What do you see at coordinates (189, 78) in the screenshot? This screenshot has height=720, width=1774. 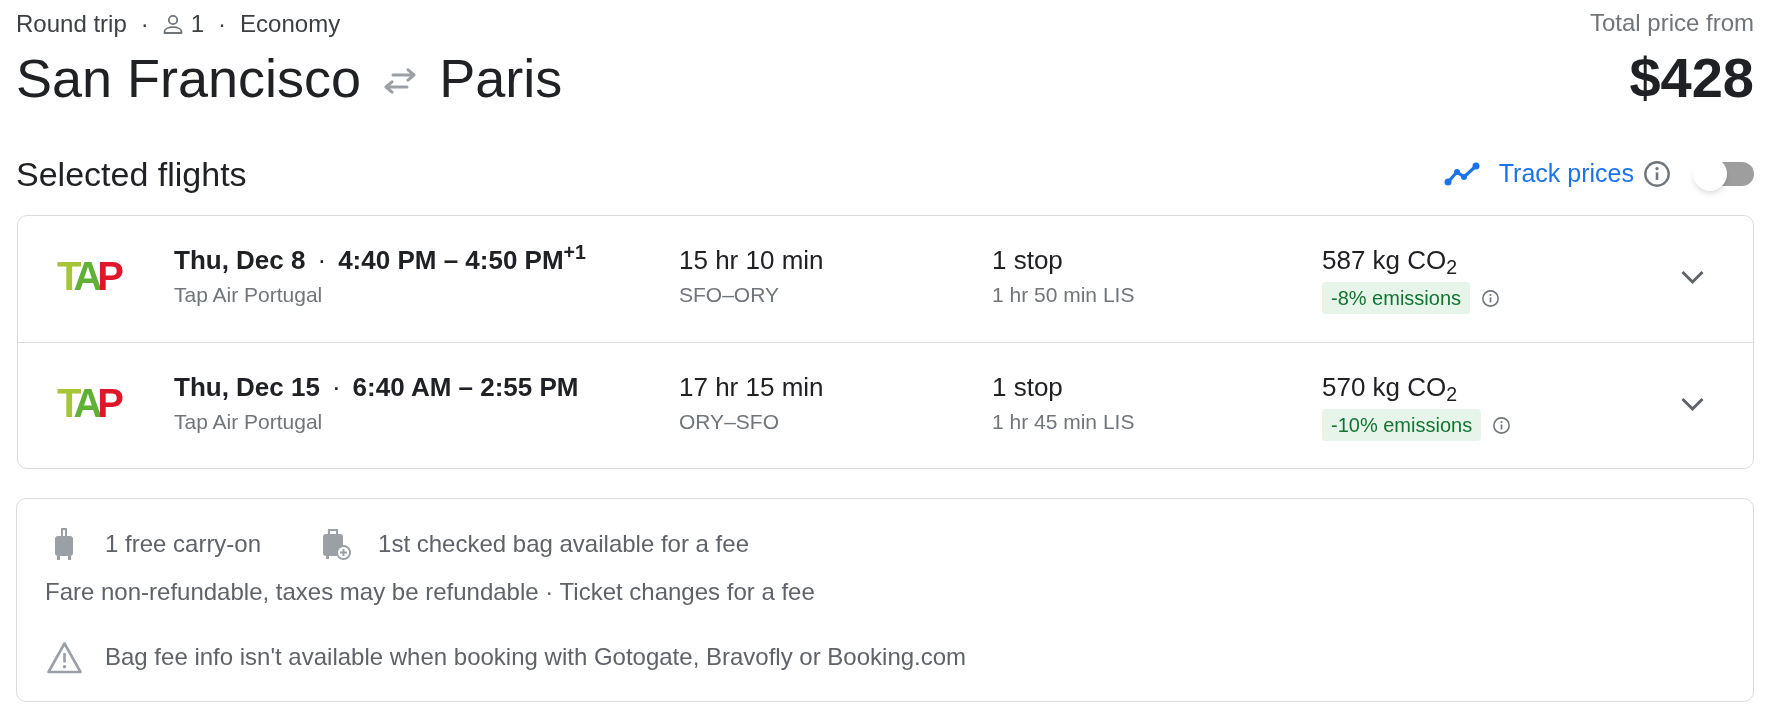 I see `origin-city: San Francisco` at bounding box center [189, 78].